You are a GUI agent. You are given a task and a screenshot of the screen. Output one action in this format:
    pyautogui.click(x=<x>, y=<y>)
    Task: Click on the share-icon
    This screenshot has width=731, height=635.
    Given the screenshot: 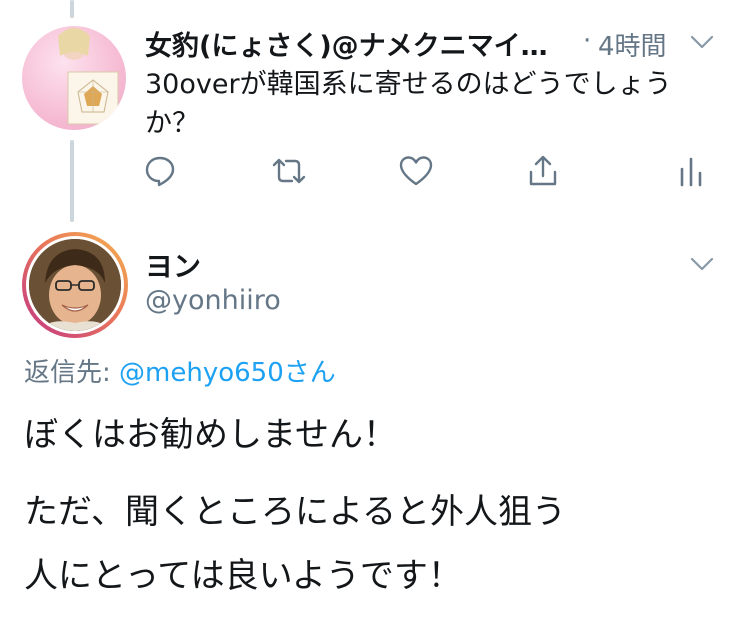 What is the action you would take?
    pyautogui.click(x=543, y=170)
    